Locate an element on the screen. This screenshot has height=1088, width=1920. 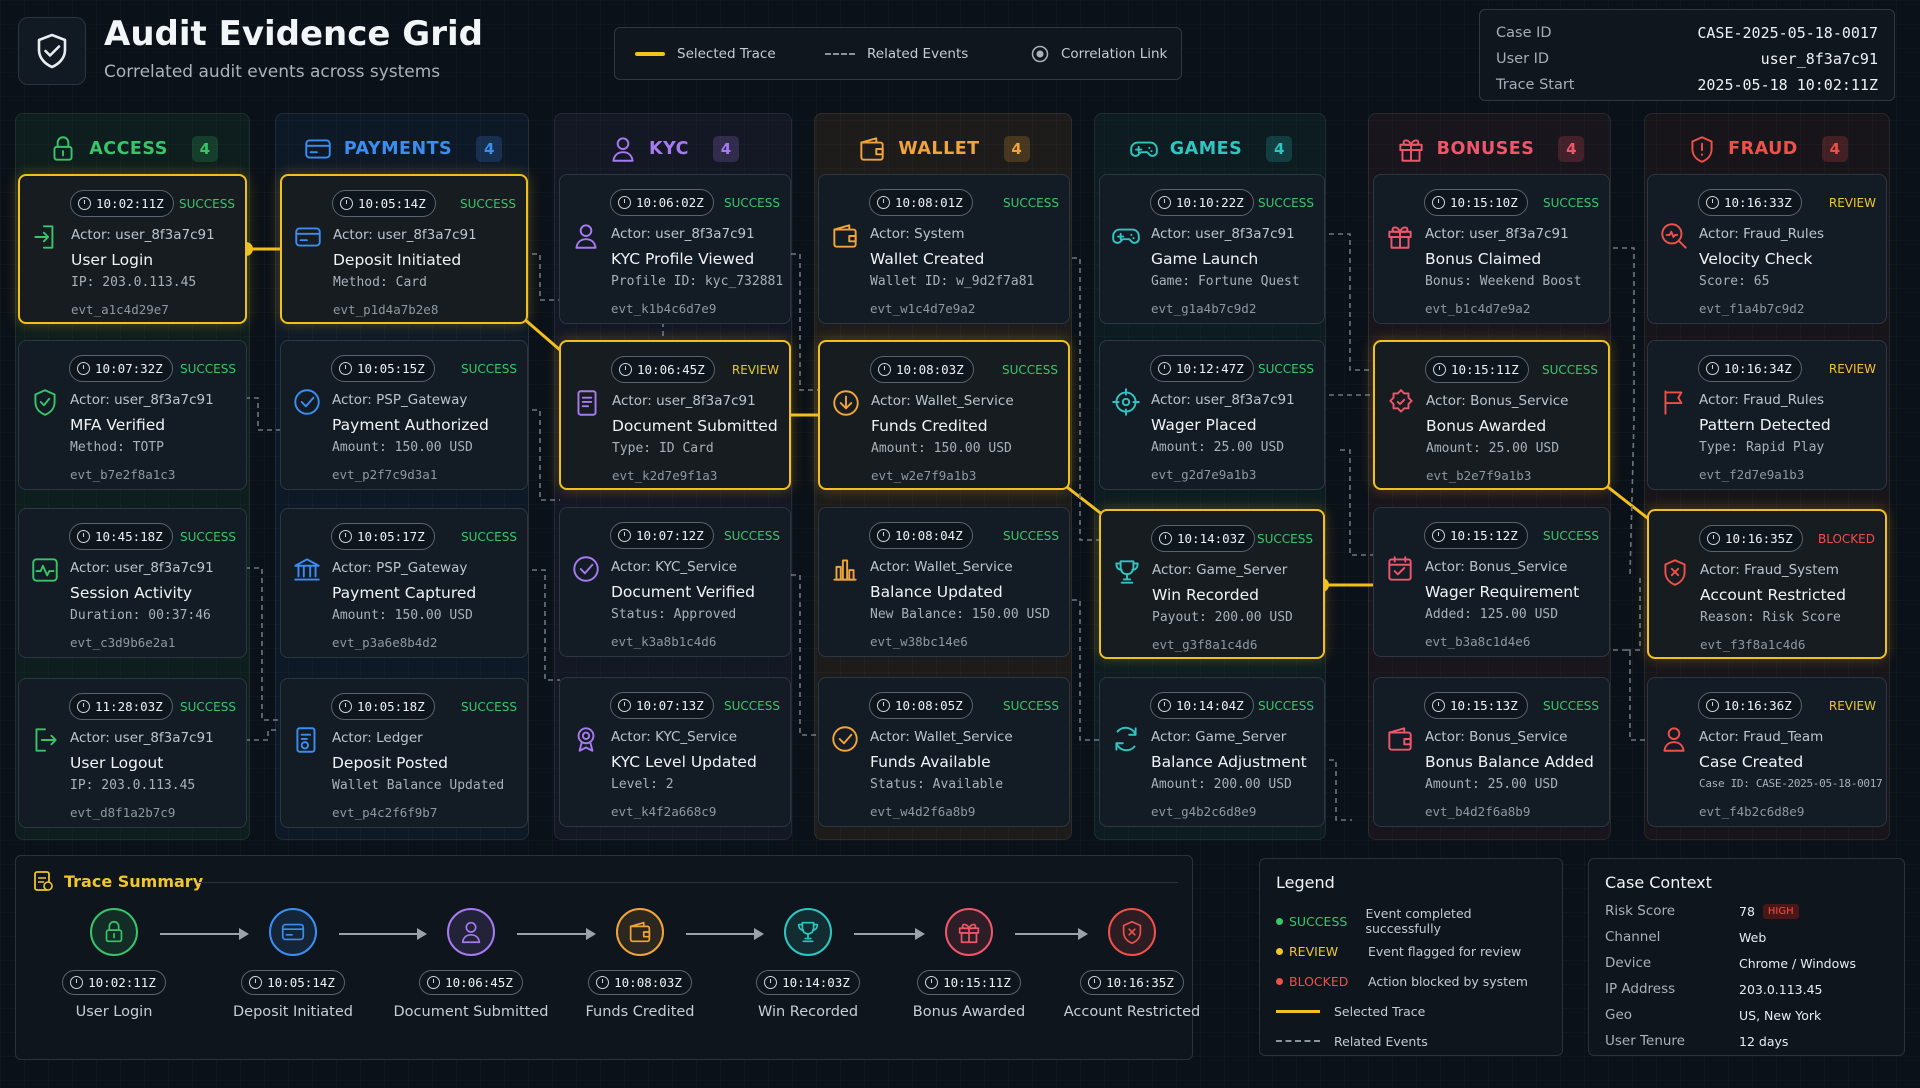
event-id: evt_g1a4b7c9d2 is located at coordinates (1203, 308).